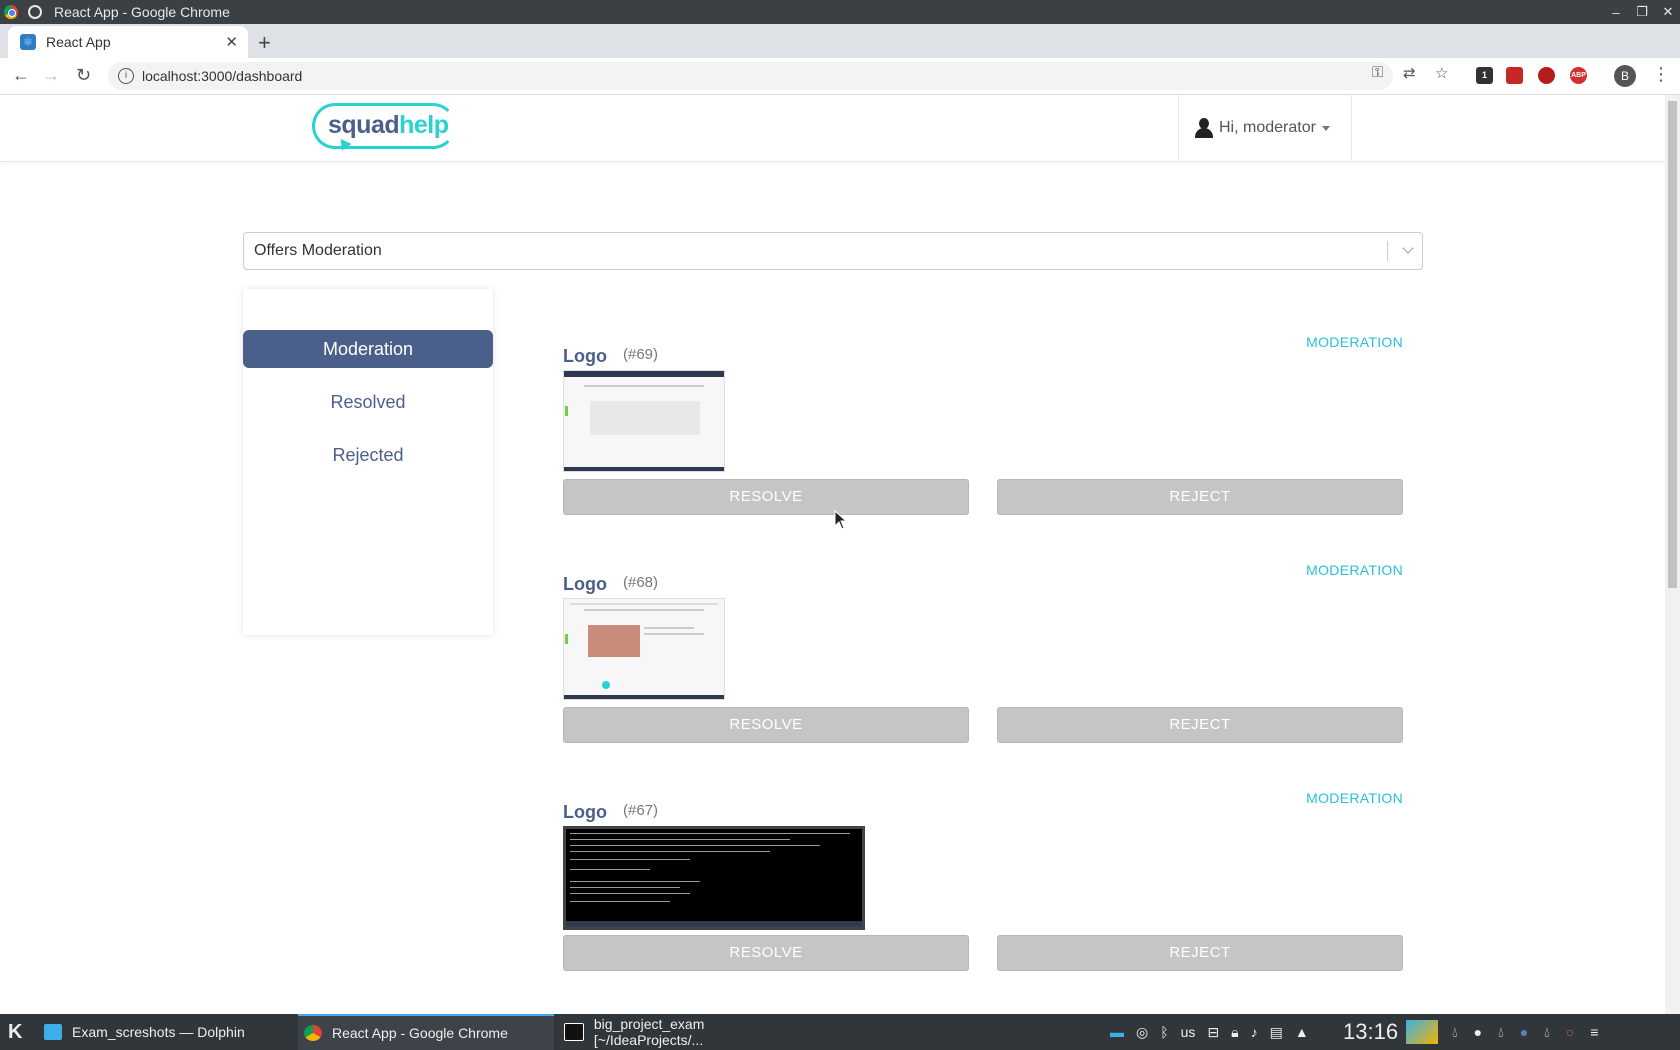  Describe the element at coordinates (1302, 1032) in the screenshot. I see `tray-expand-icon: ▲` at that location.